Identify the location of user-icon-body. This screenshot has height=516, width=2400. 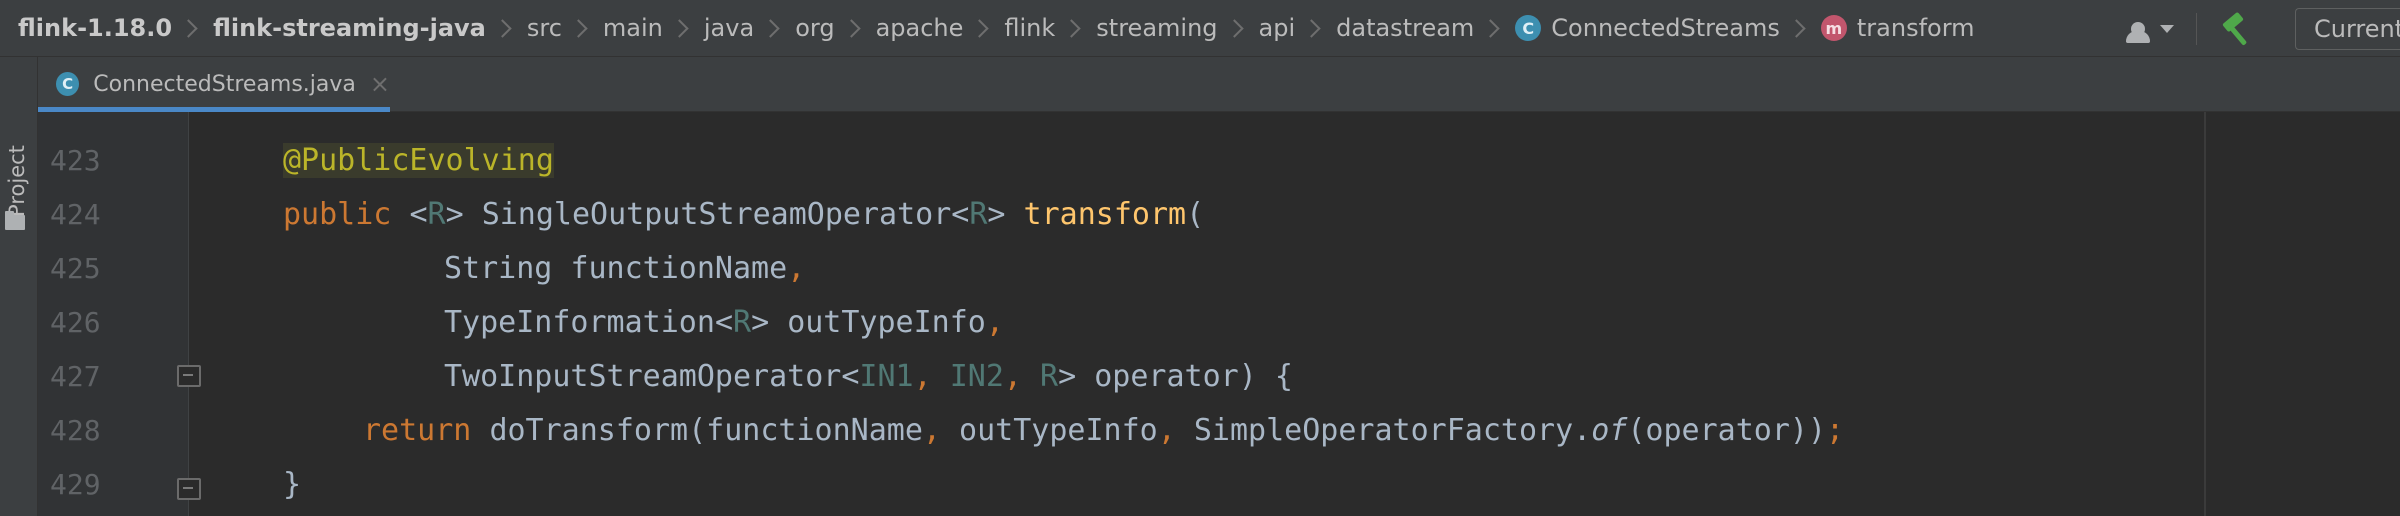
(2138, 36).